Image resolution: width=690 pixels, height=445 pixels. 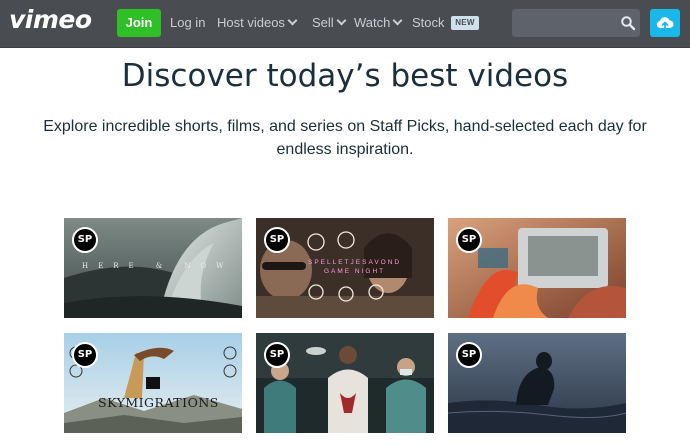 I want to click on vimeo-logo: vimeo, so click(x=50, y=19).